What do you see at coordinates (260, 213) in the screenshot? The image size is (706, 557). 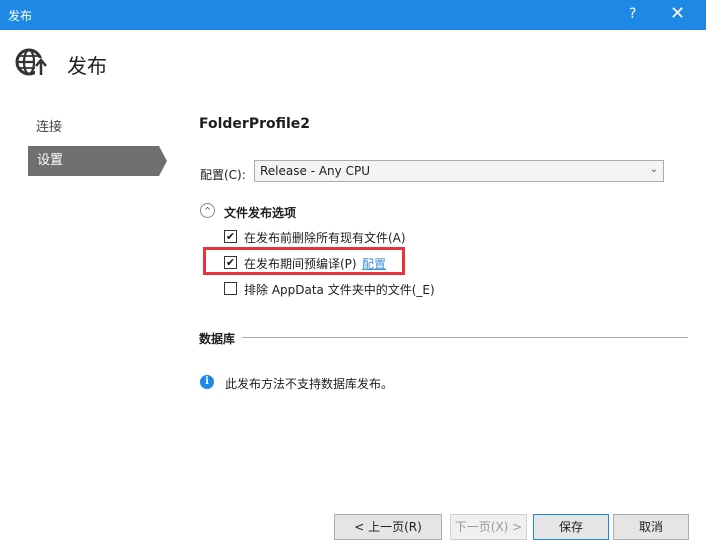 I see `file-options-title: 文件发布选项` at bounding box center [260, 213].